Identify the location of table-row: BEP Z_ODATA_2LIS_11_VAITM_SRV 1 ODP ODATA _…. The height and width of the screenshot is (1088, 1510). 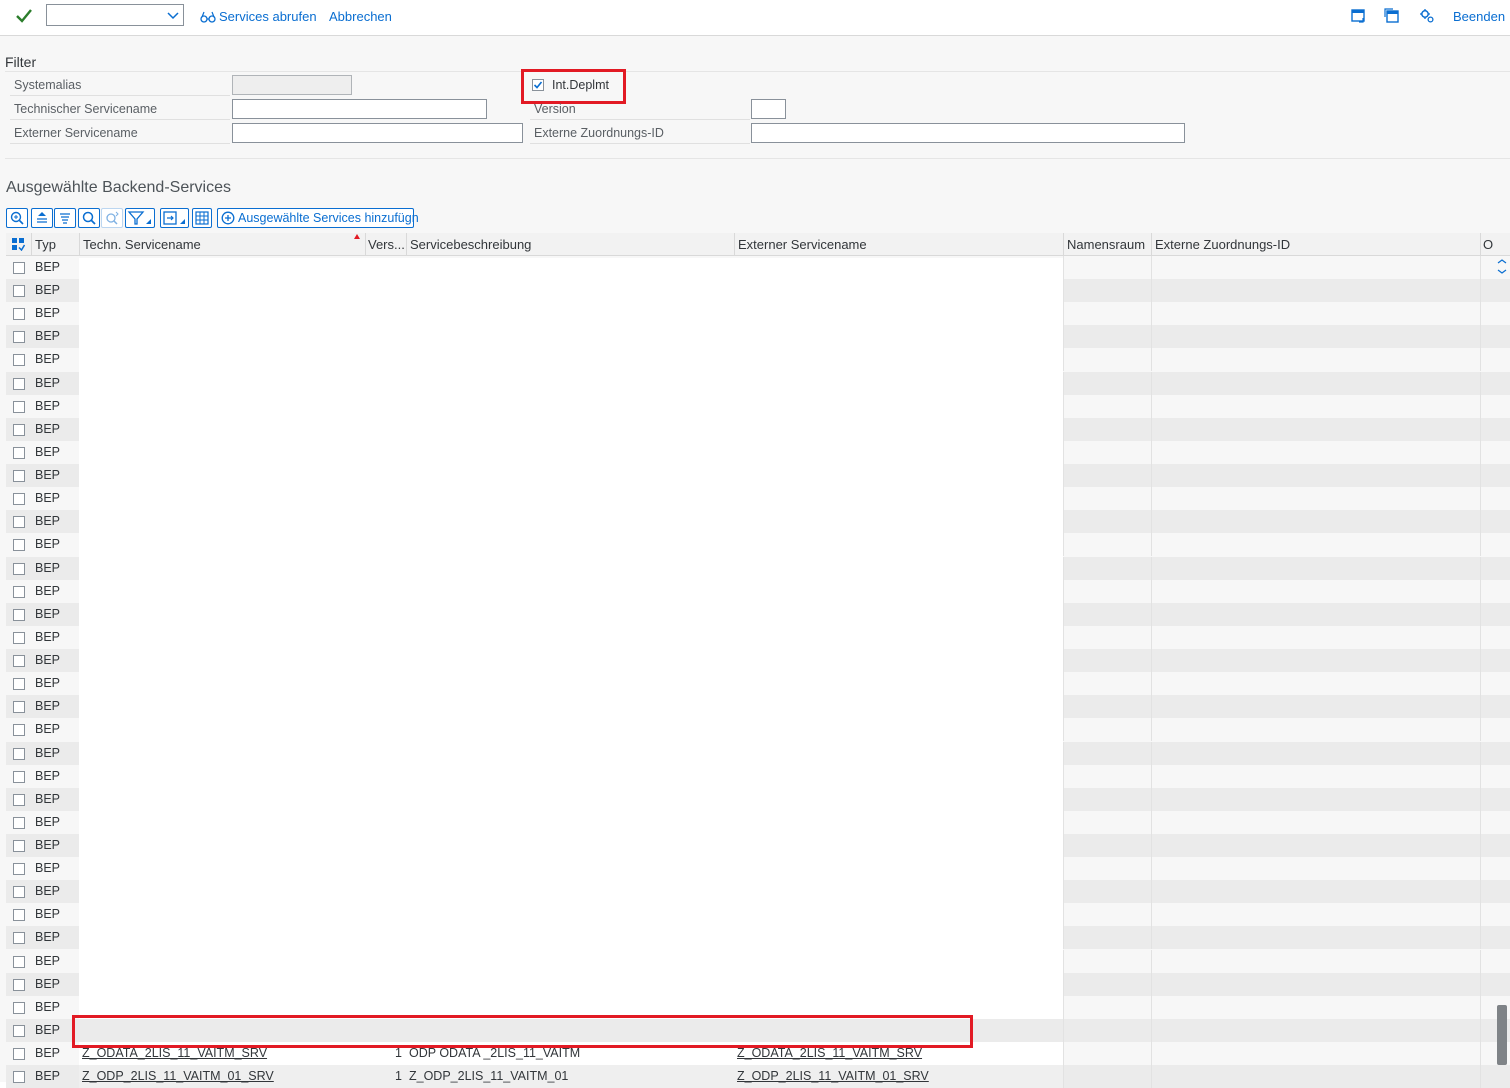
(758, 1054).